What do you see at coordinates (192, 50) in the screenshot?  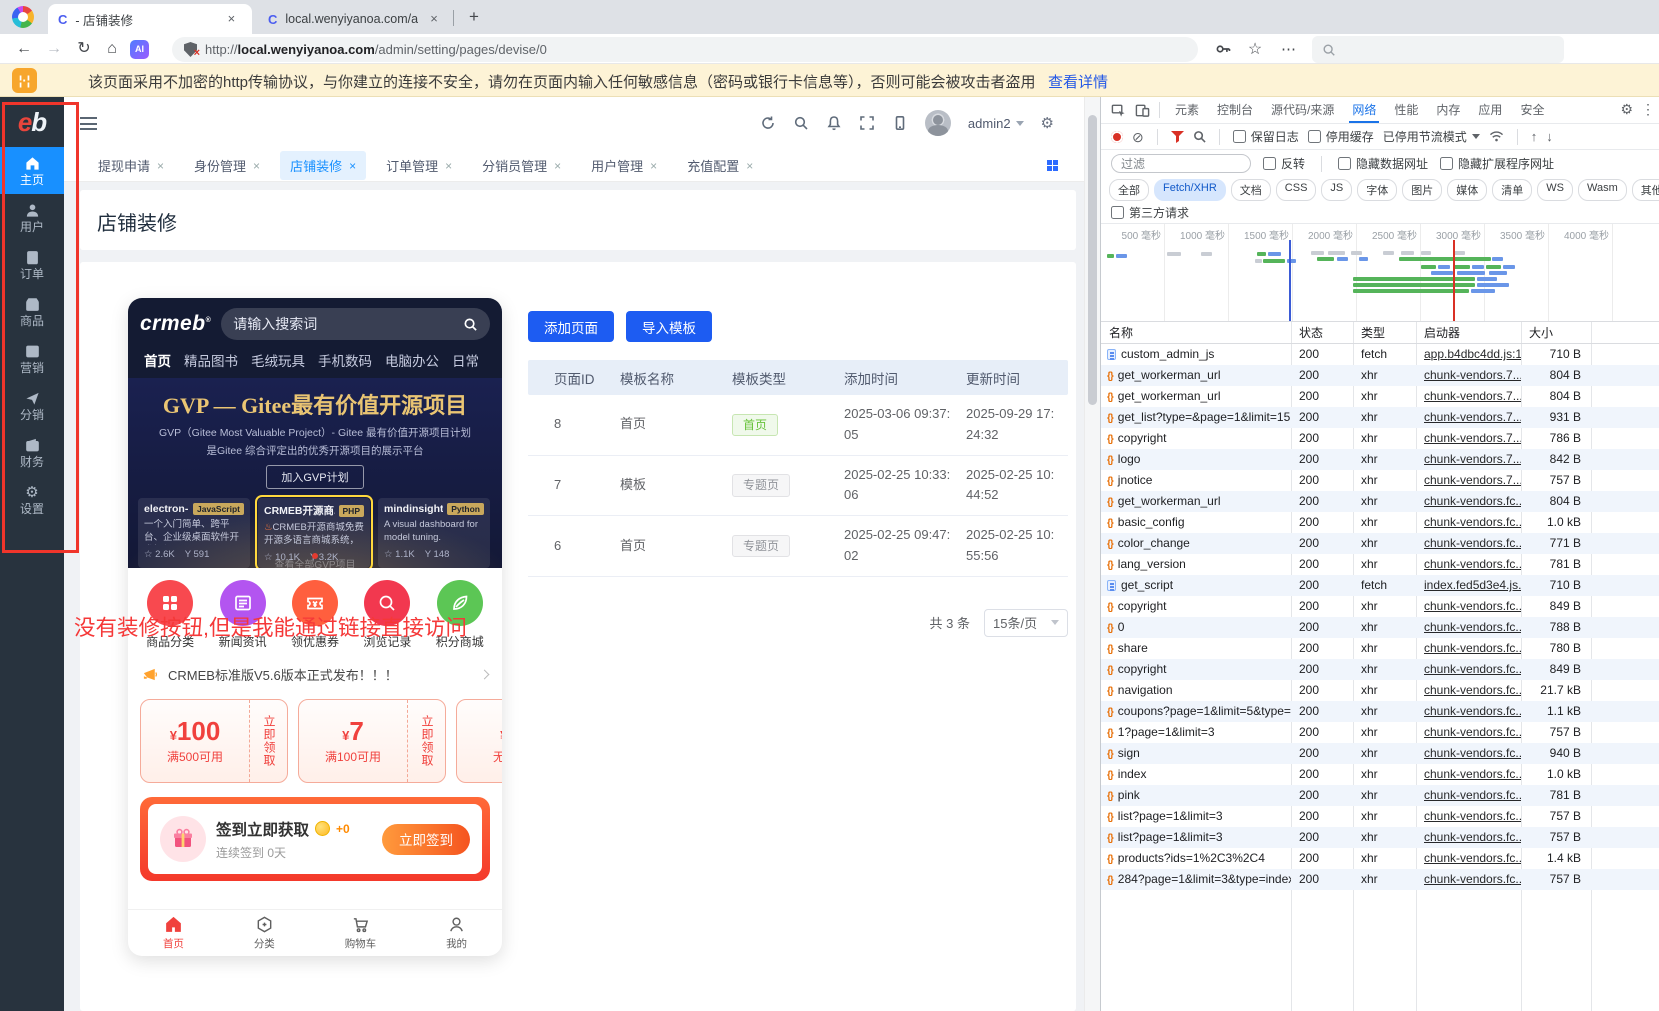 I see `insecure-shield-icon` at bounding box center [192, 50].